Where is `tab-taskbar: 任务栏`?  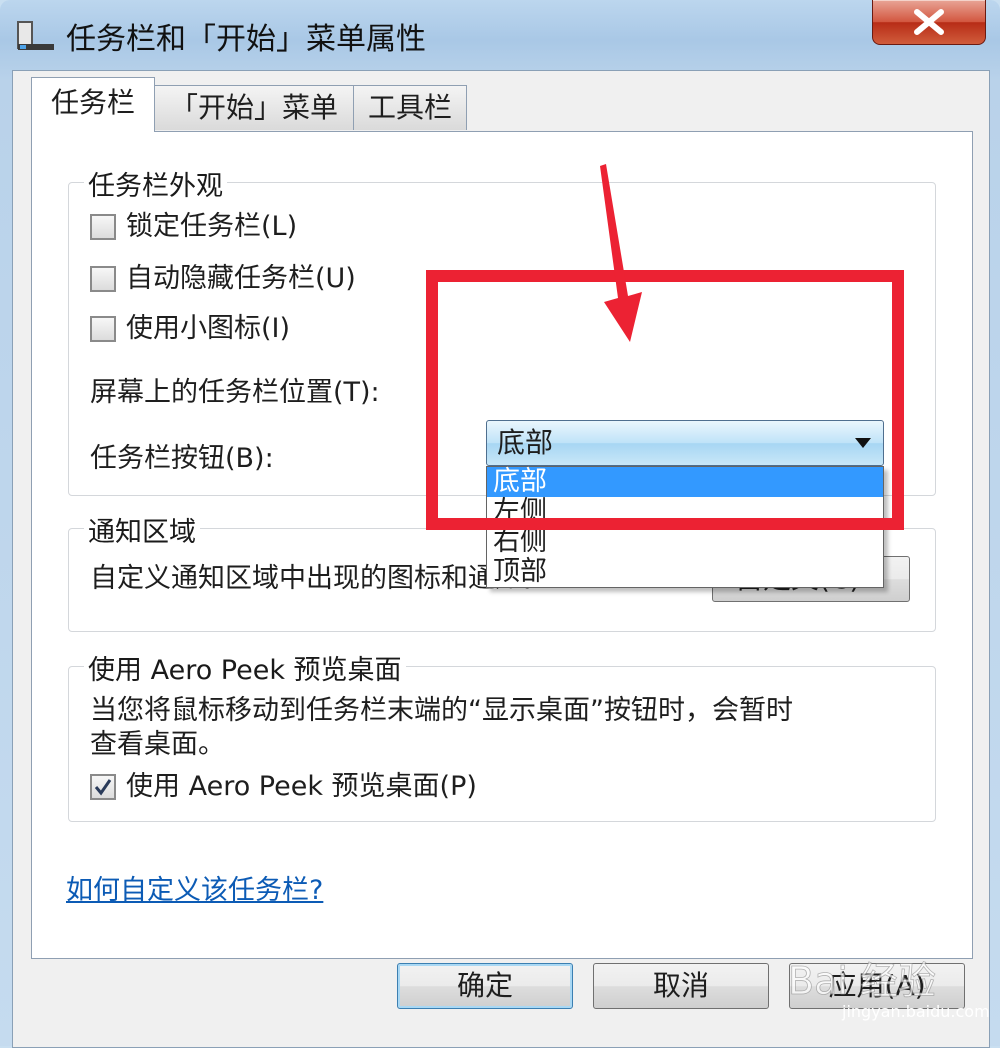 tab-taskbar: 任务栏 is located at coordinates (93, 104).